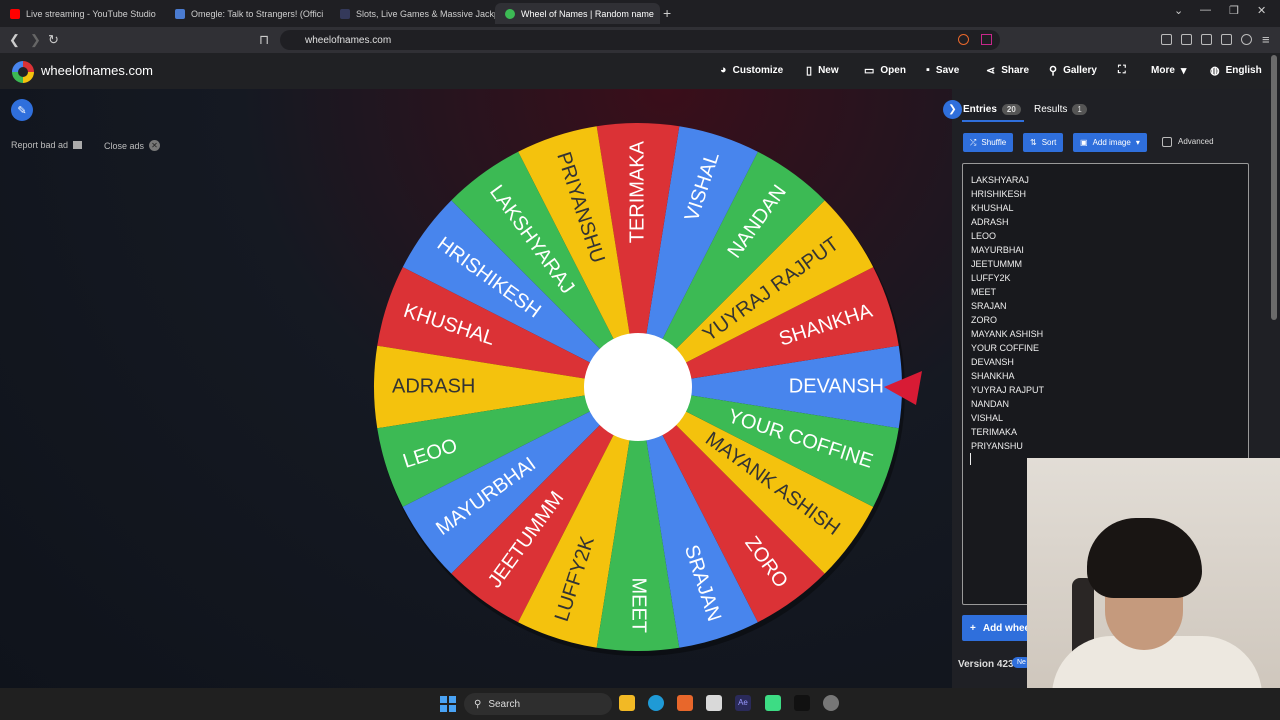 This screenshot has width=1280, height=720. Describe the element at coordinates (999, 194) in the screenshot. I see `entry-line: HRISHIKESH` at that location.